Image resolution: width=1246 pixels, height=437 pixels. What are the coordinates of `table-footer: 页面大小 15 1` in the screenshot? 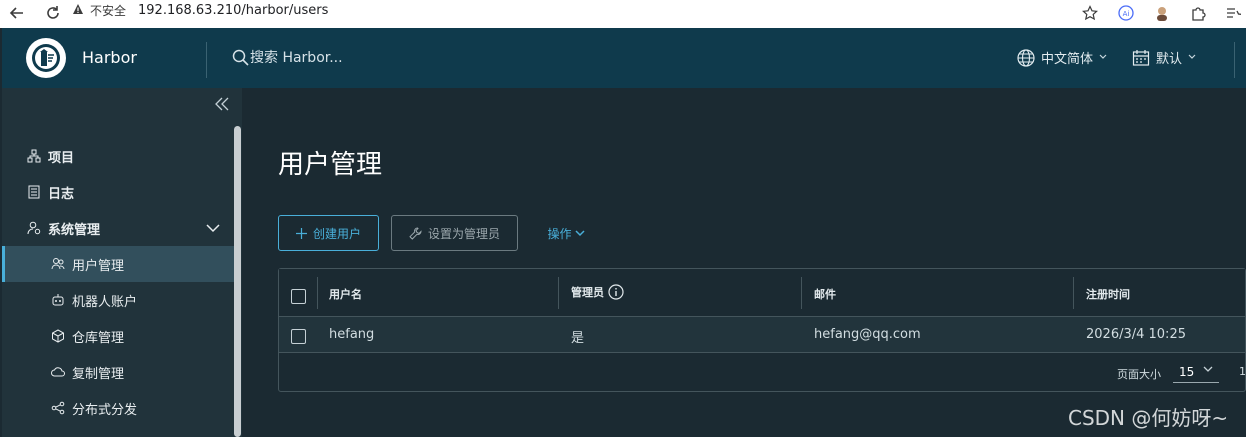 It's located at (762, 372).